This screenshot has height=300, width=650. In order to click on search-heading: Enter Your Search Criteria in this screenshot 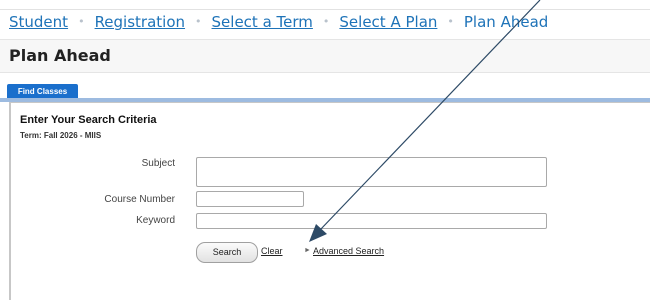, I will do `click(88, 120)`.